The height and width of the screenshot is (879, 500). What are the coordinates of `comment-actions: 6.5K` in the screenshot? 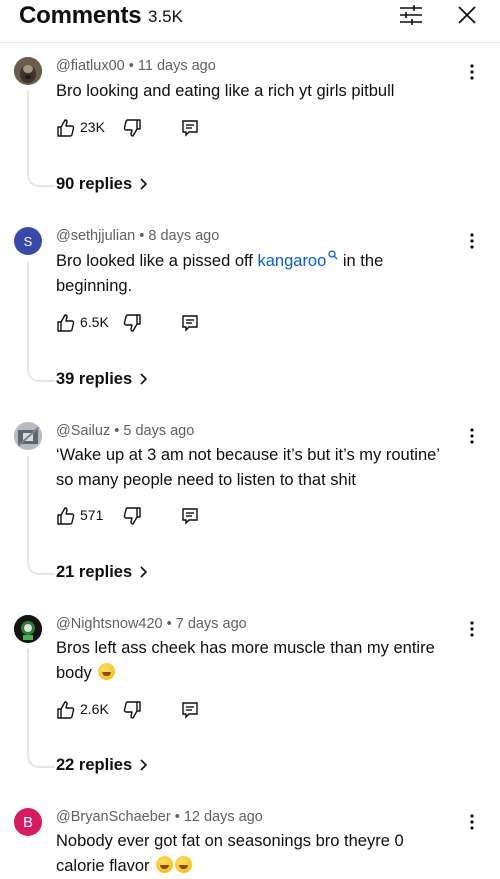 It's located at (156, 323).